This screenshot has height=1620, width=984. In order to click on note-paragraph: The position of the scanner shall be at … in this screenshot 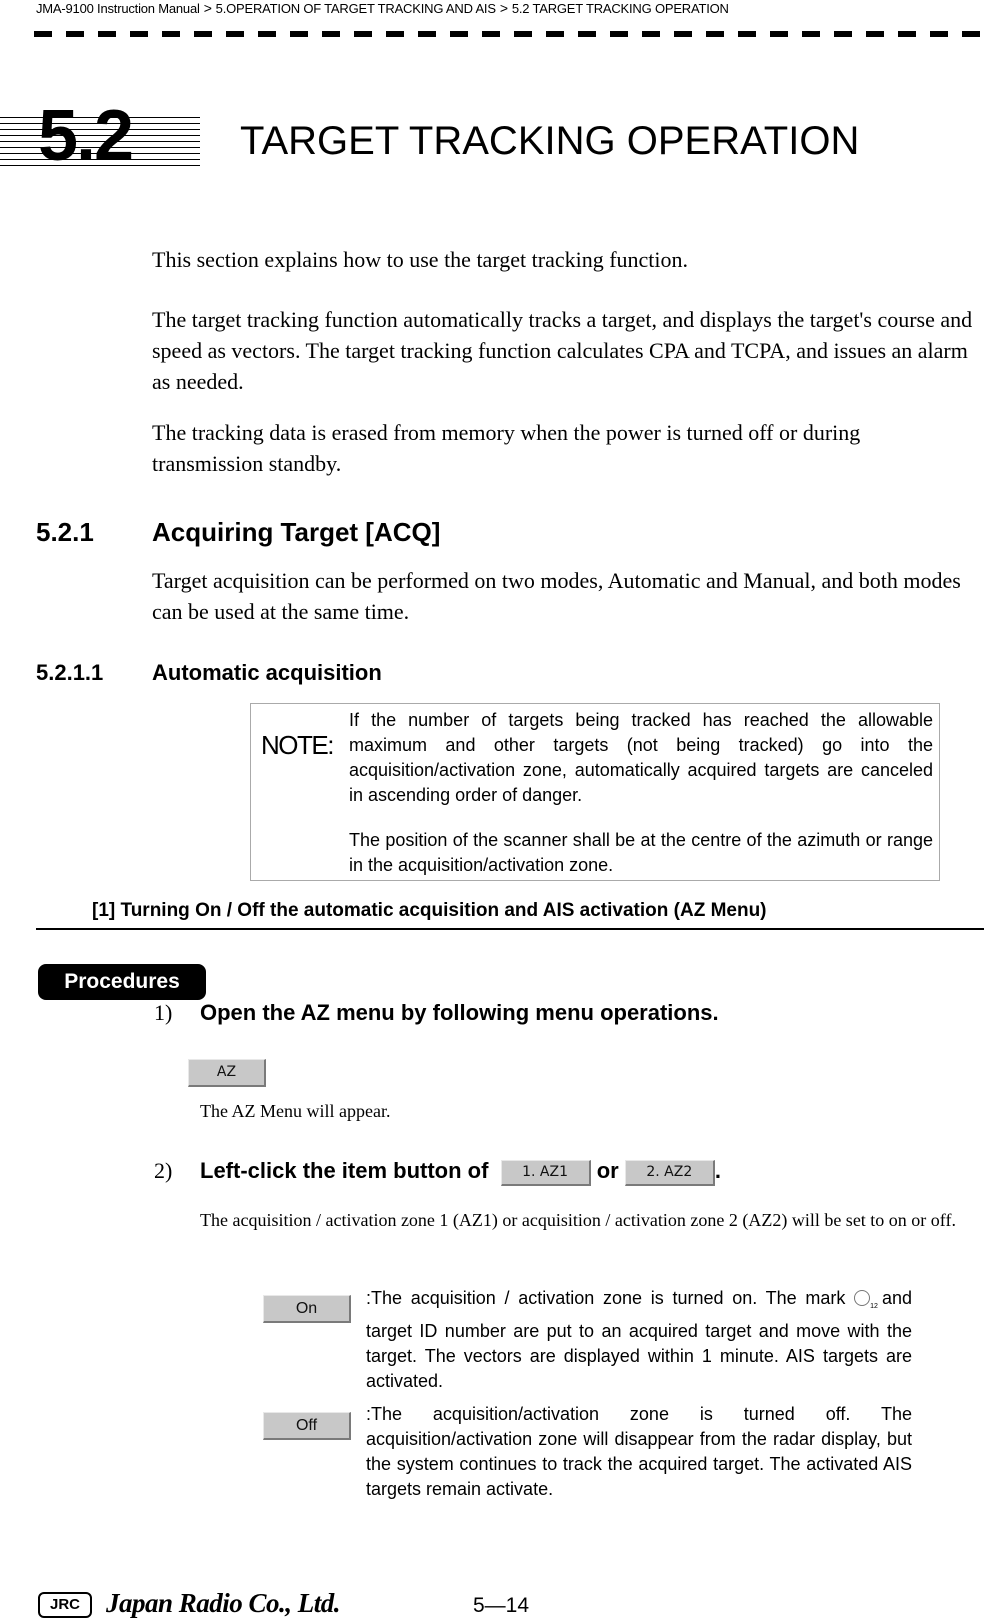, I will do `click(641, 852)`.